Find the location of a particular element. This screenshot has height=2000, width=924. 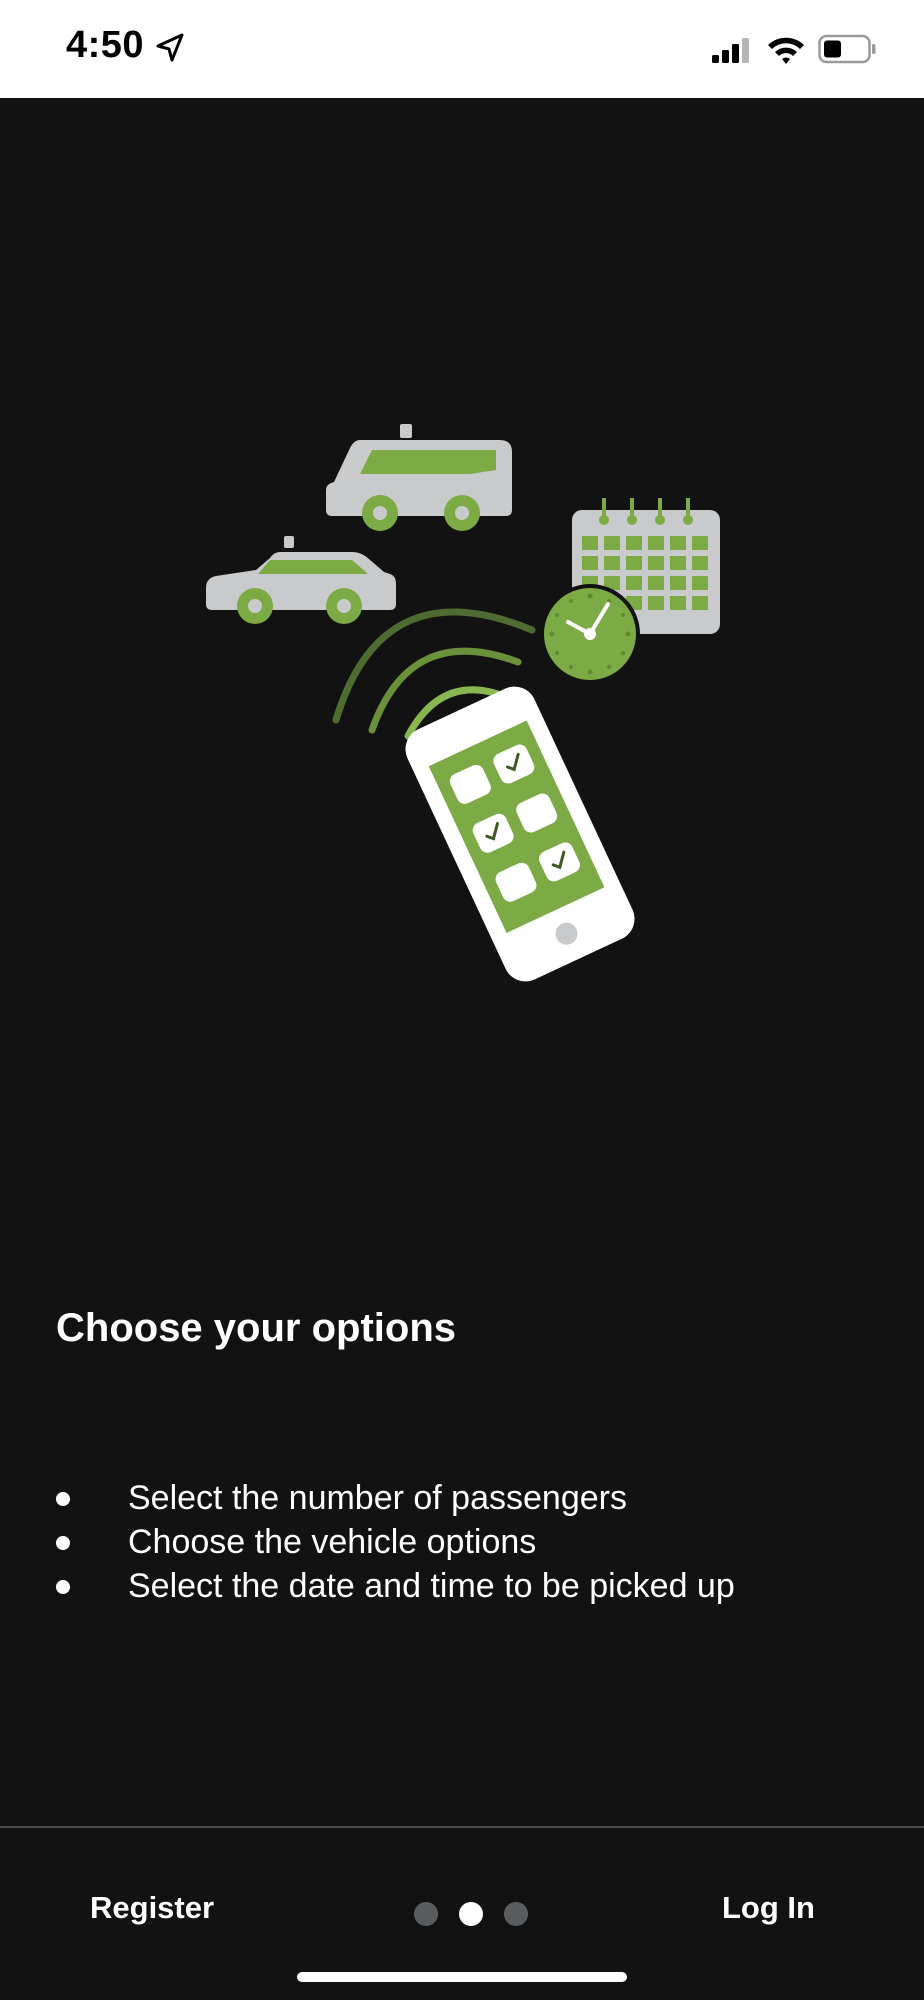

list-item-text: Select the date and time to be picked up is located at coordinates (431, 1586).